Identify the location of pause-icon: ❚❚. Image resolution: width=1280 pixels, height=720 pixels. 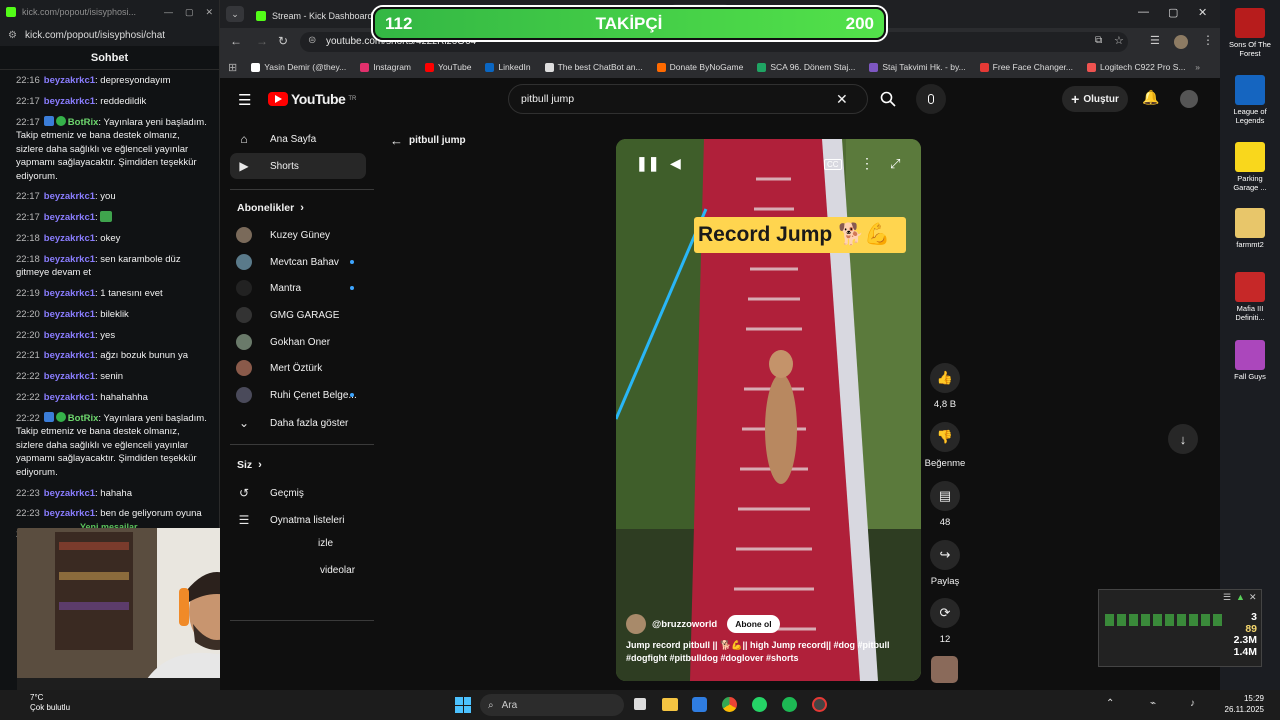
(647, 163).